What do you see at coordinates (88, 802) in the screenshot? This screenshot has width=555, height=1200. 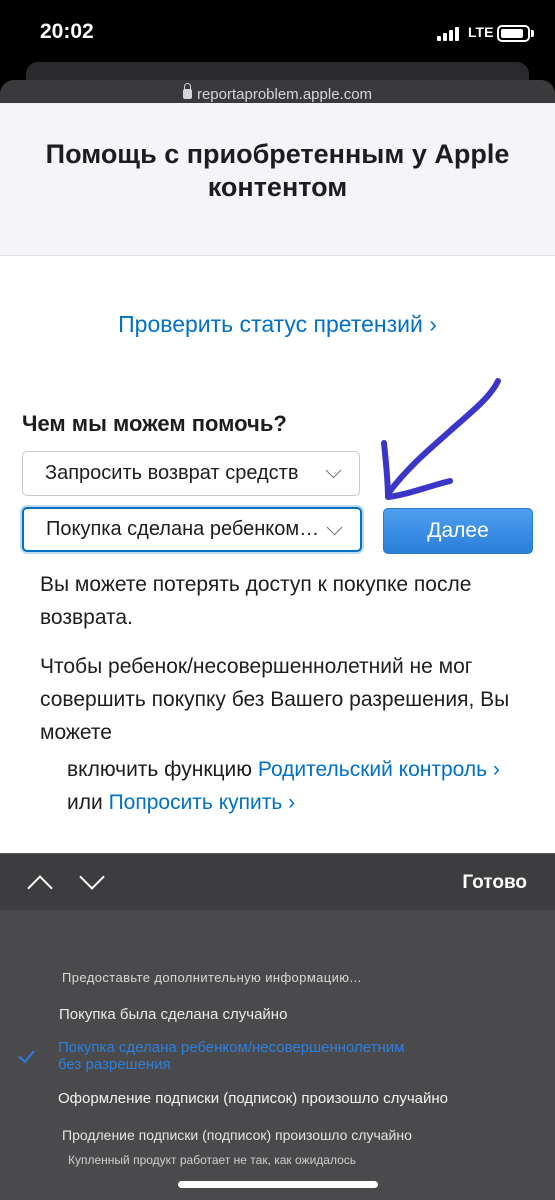 I see `or-text: или` at bounding box center [88, 802].